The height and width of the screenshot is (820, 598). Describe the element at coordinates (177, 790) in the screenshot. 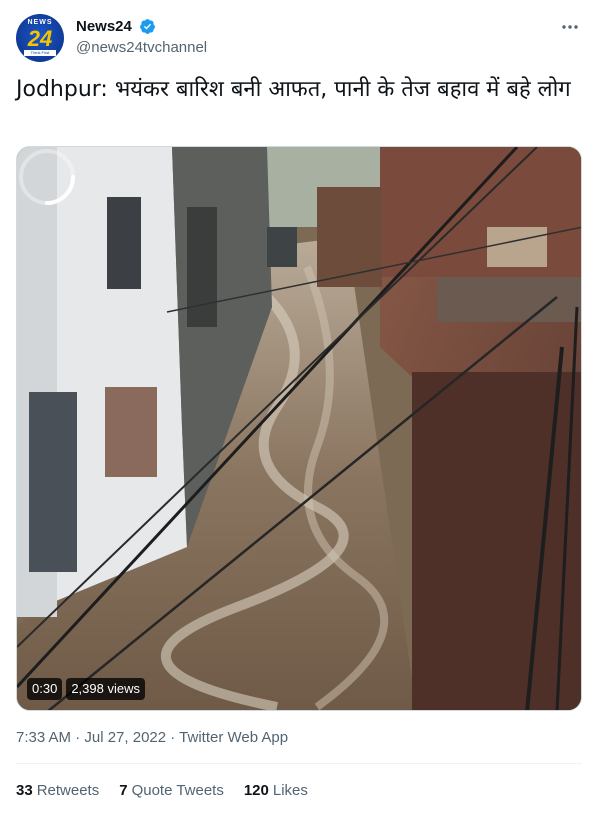

I see `quotes-label: Quote Tweets` at that location.